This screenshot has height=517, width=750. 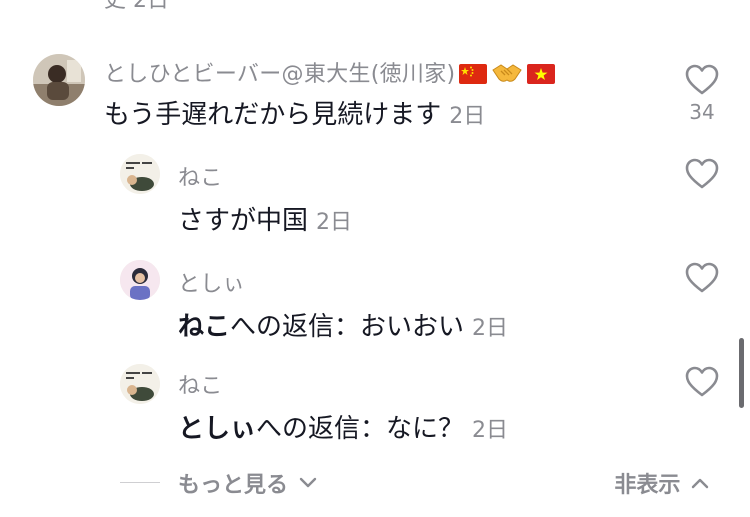 I want to click on view-more-label: もっと見る, so click(x=233, y=485).